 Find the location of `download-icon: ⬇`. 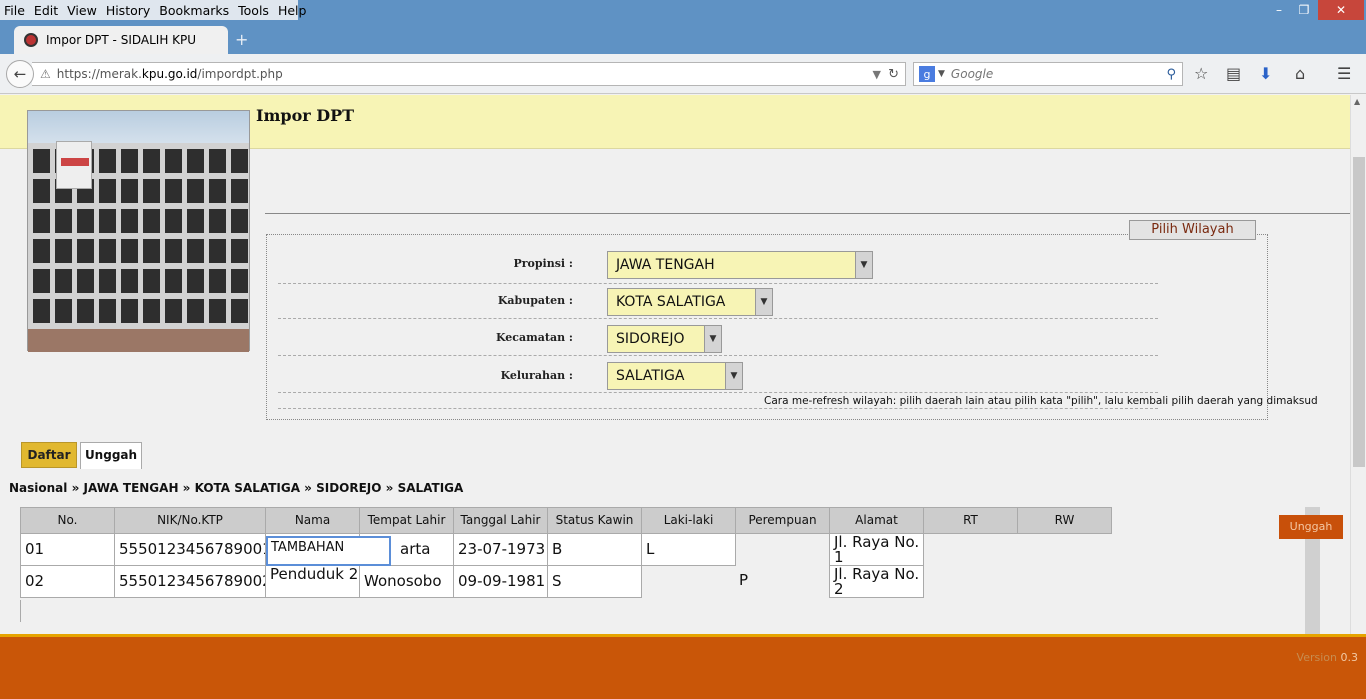

download-icon: ⬇ is located at coordinates (1265, 73).